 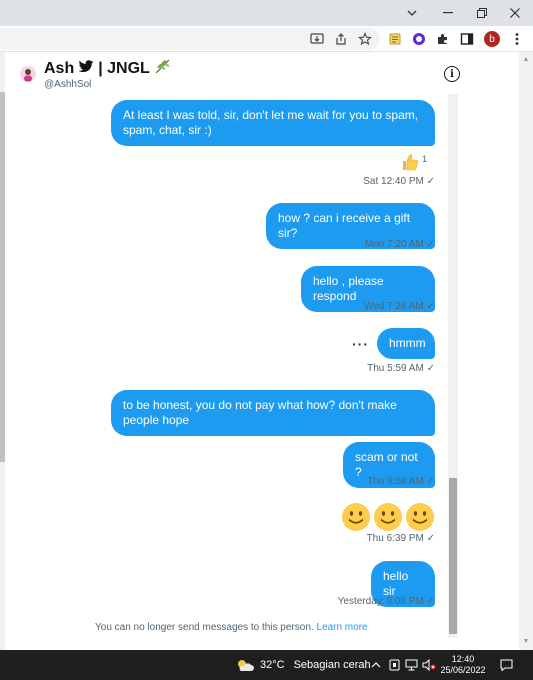 What do you see at coordinates (386, 464) in the screenshot?
I see `message-text: scam or not ?` at bounding box center [386, 464].